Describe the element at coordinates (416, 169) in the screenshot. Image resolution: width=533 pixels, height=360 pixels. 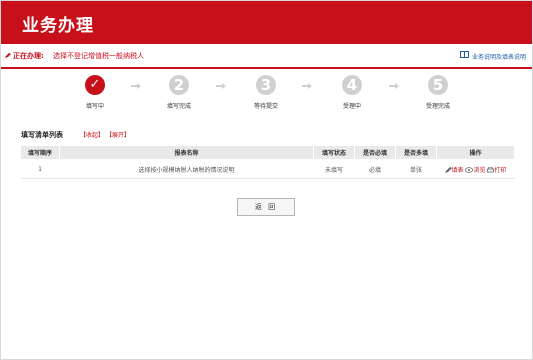
I see `row-multi: 单张` at that location.